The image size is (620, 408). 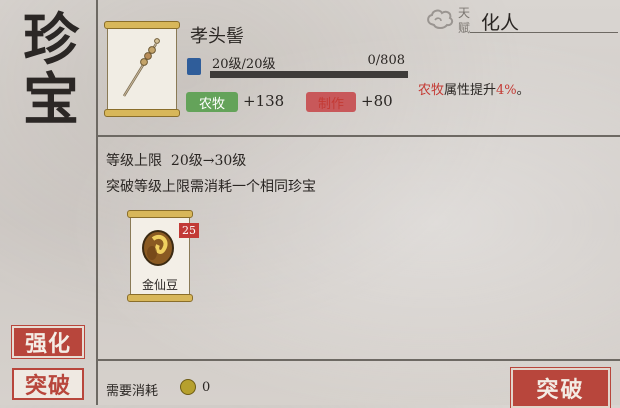 What do you see at coordinates (560, 387) in the screenshot?
I see `breakthrough-button: 突破` at bounding box center [560, 387].